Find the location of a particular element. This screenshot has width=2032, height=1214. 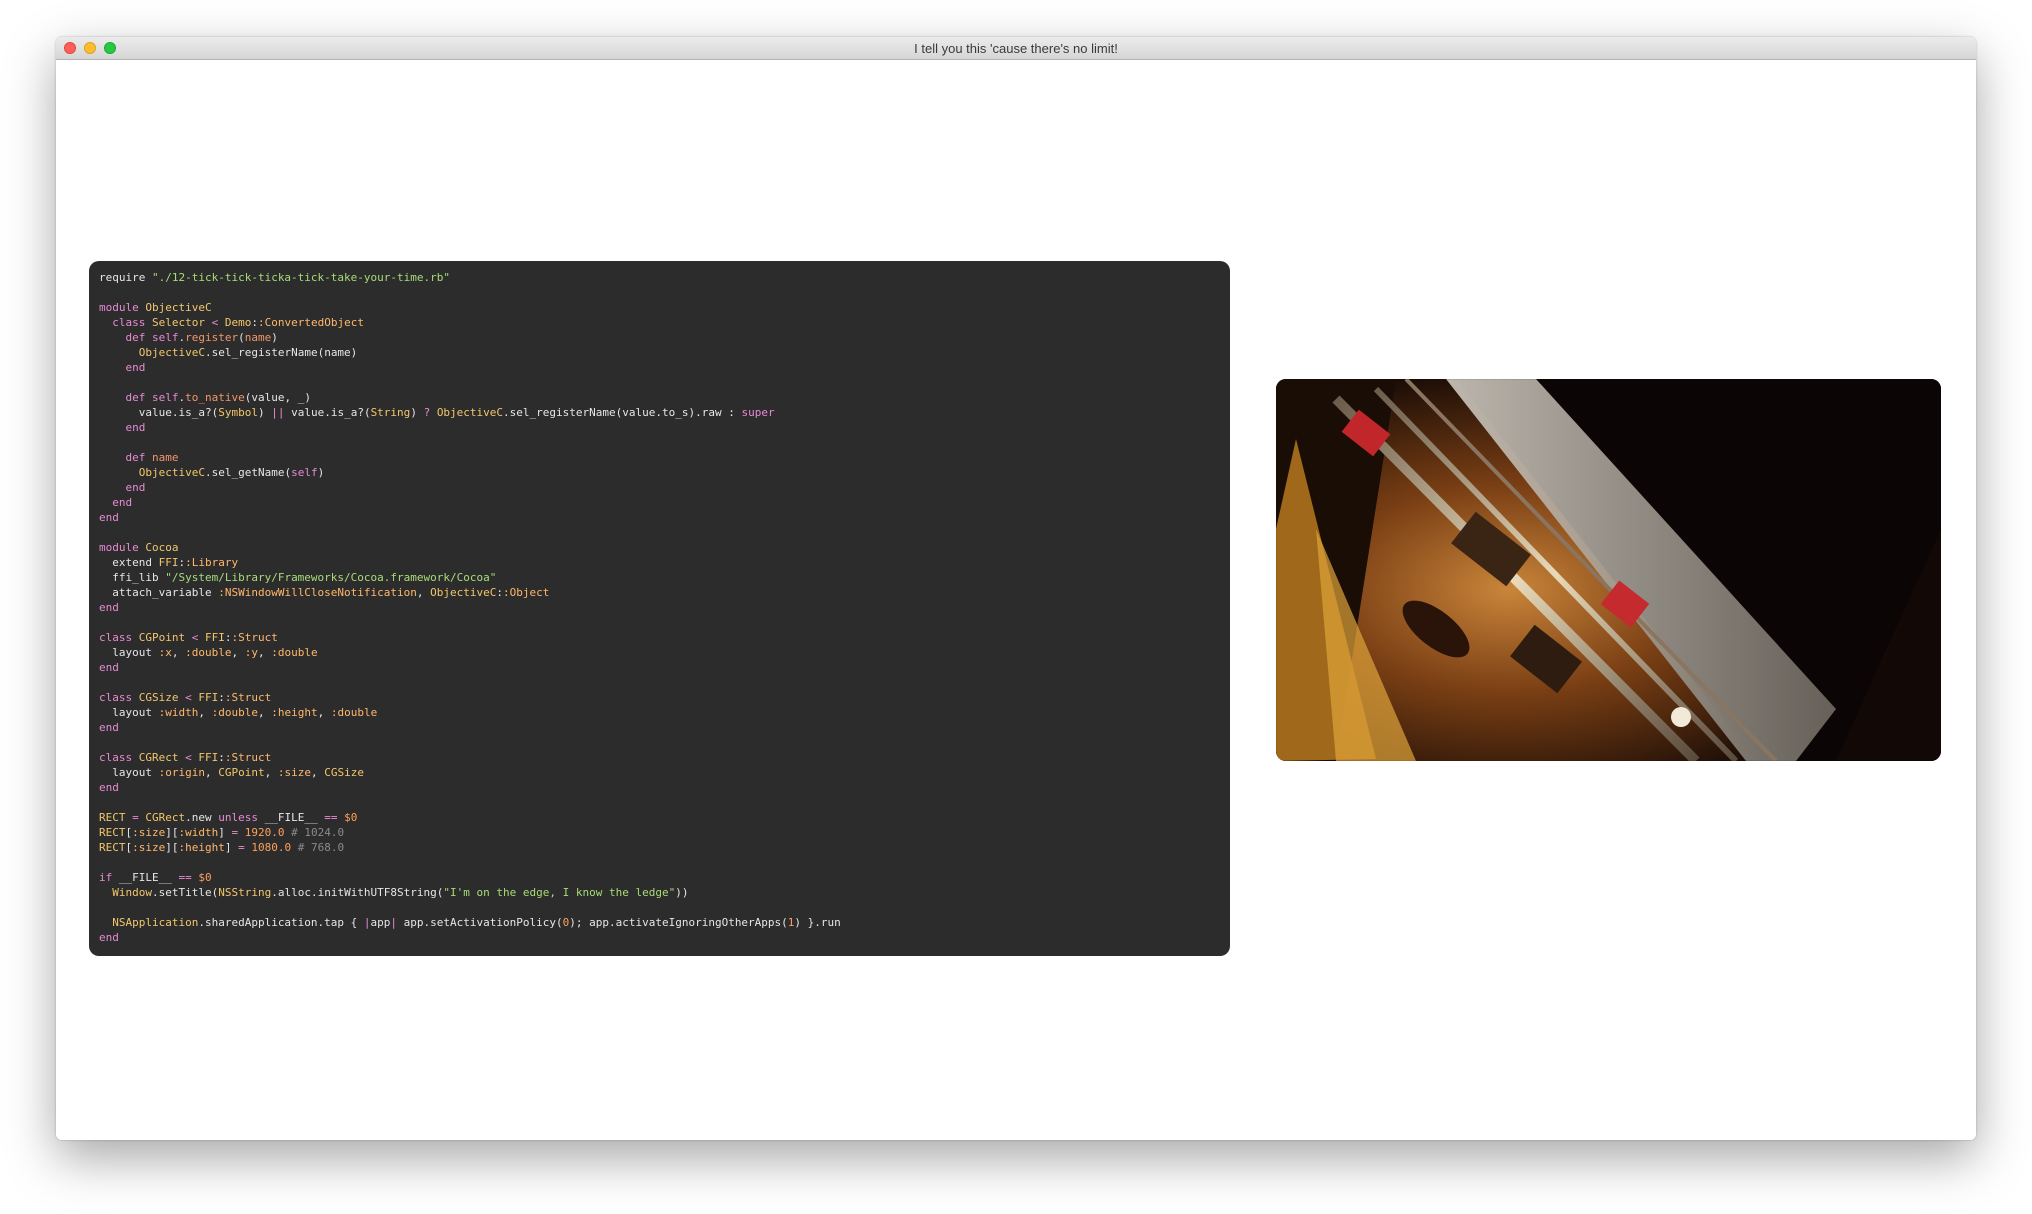

video-player is located at coordinates (1608, 570).